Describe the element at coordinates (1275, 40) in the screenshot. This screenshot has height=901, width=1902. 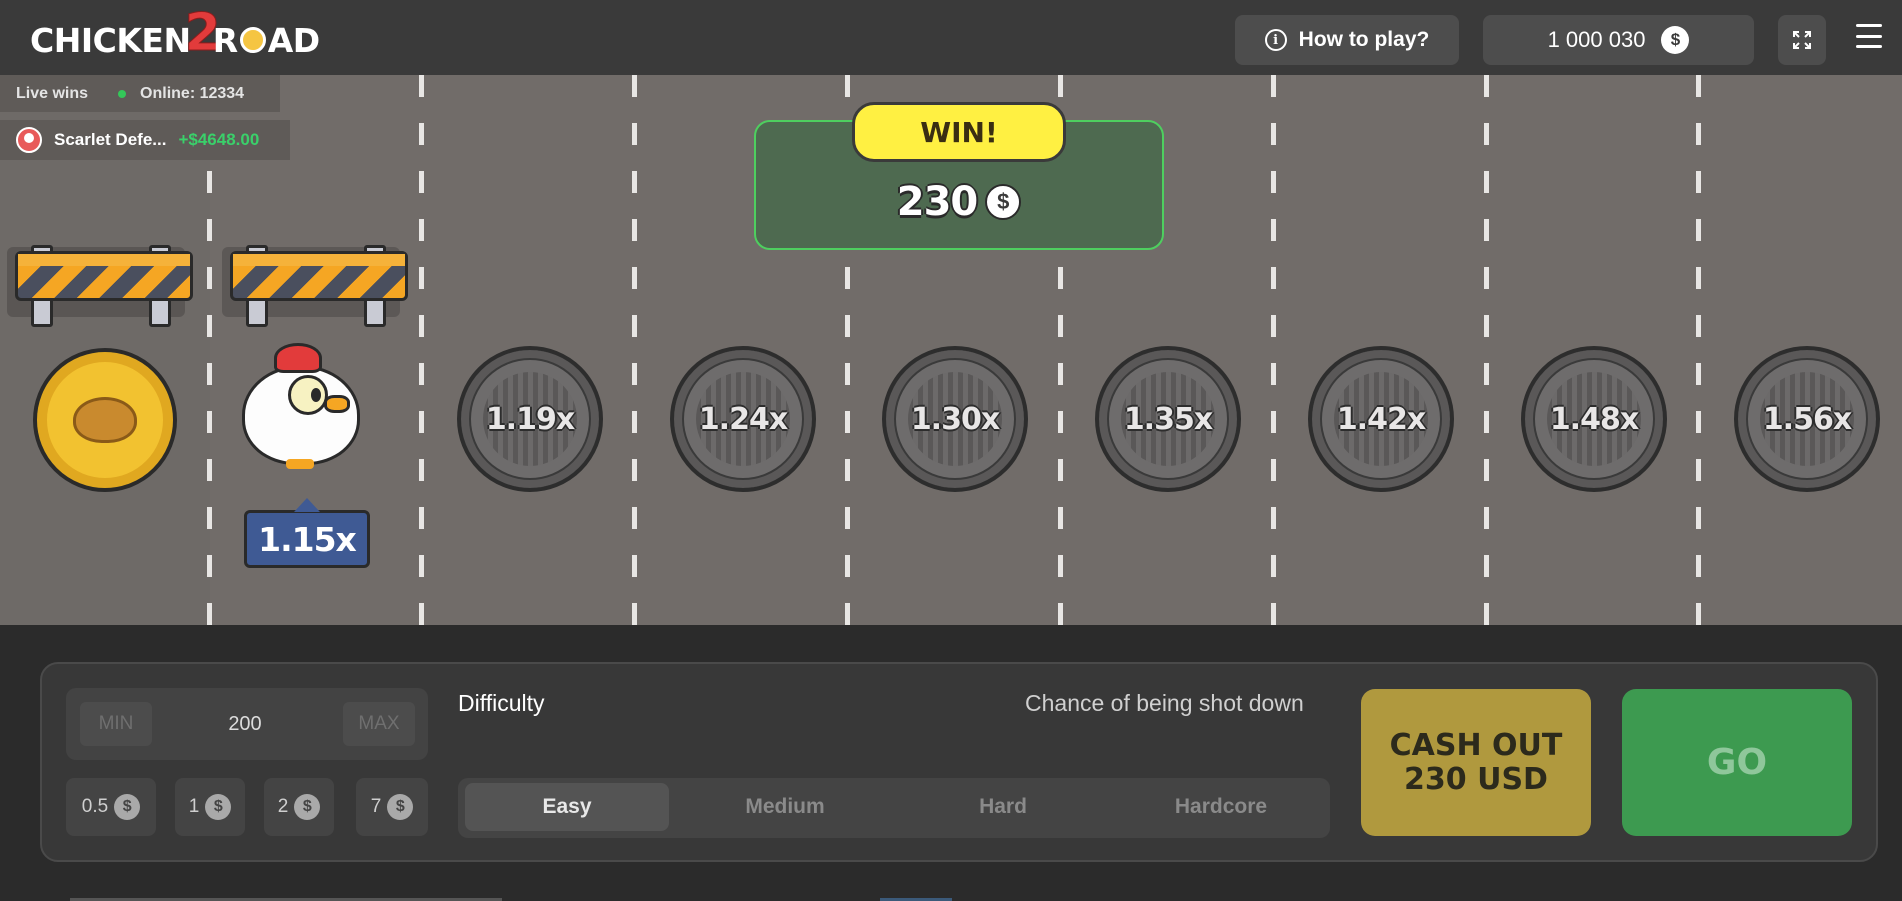
I see `info-icon: i` at that location.